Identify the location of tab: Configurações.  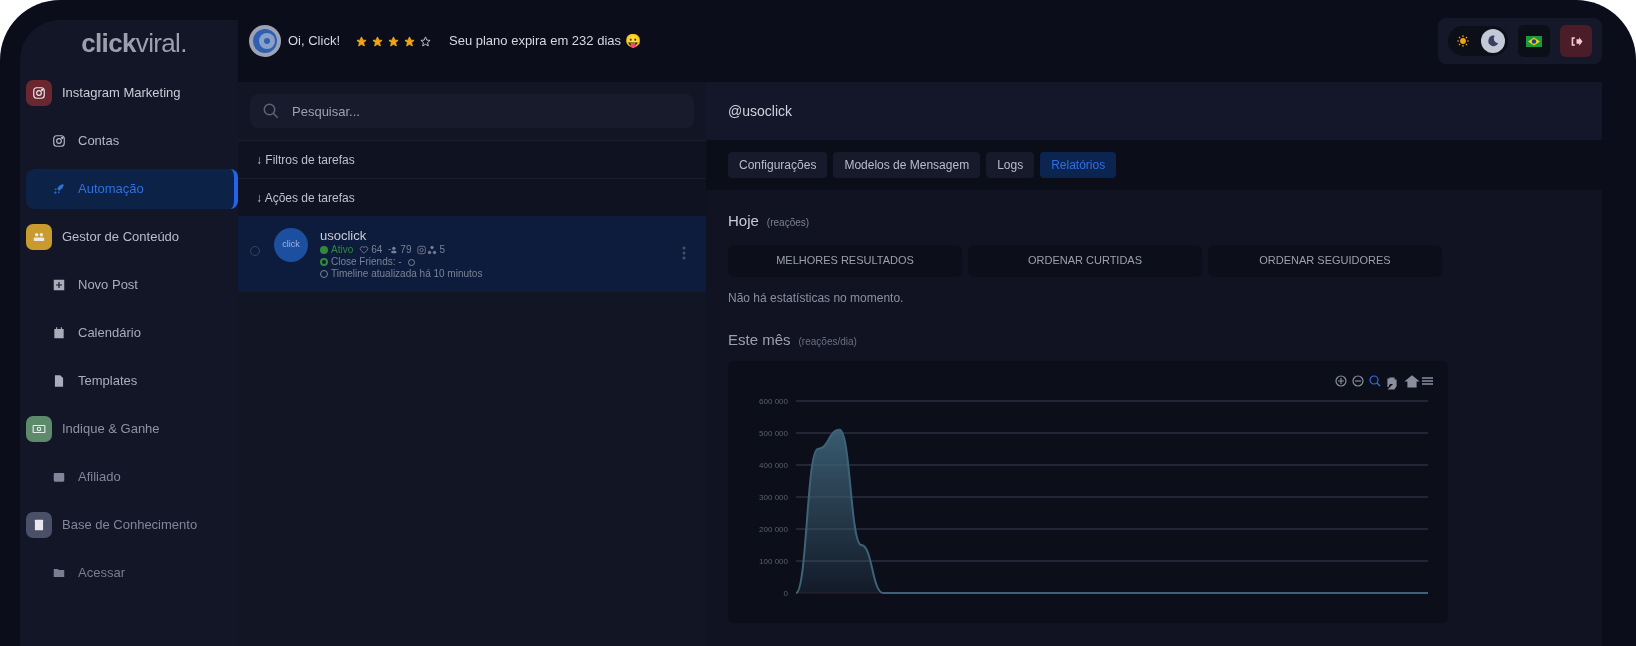
(778, 165).